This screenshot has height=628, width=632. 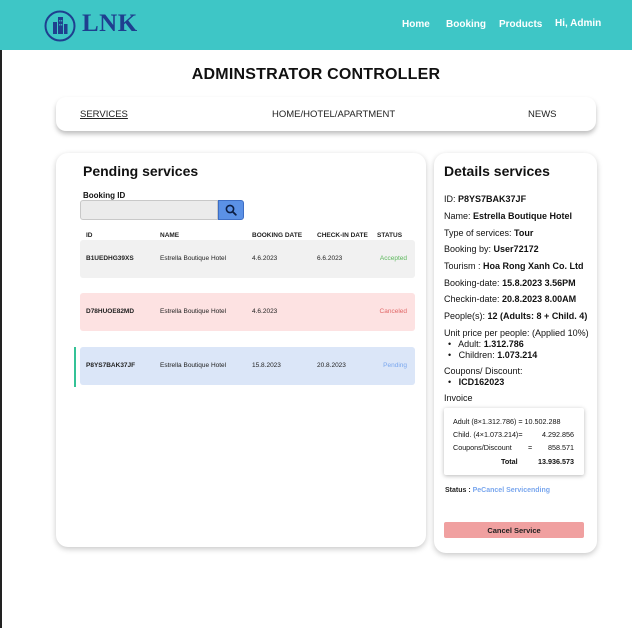 I want to click on column-header-checkin-date: CHECK-IN DATE, so click(x=342, y=235).